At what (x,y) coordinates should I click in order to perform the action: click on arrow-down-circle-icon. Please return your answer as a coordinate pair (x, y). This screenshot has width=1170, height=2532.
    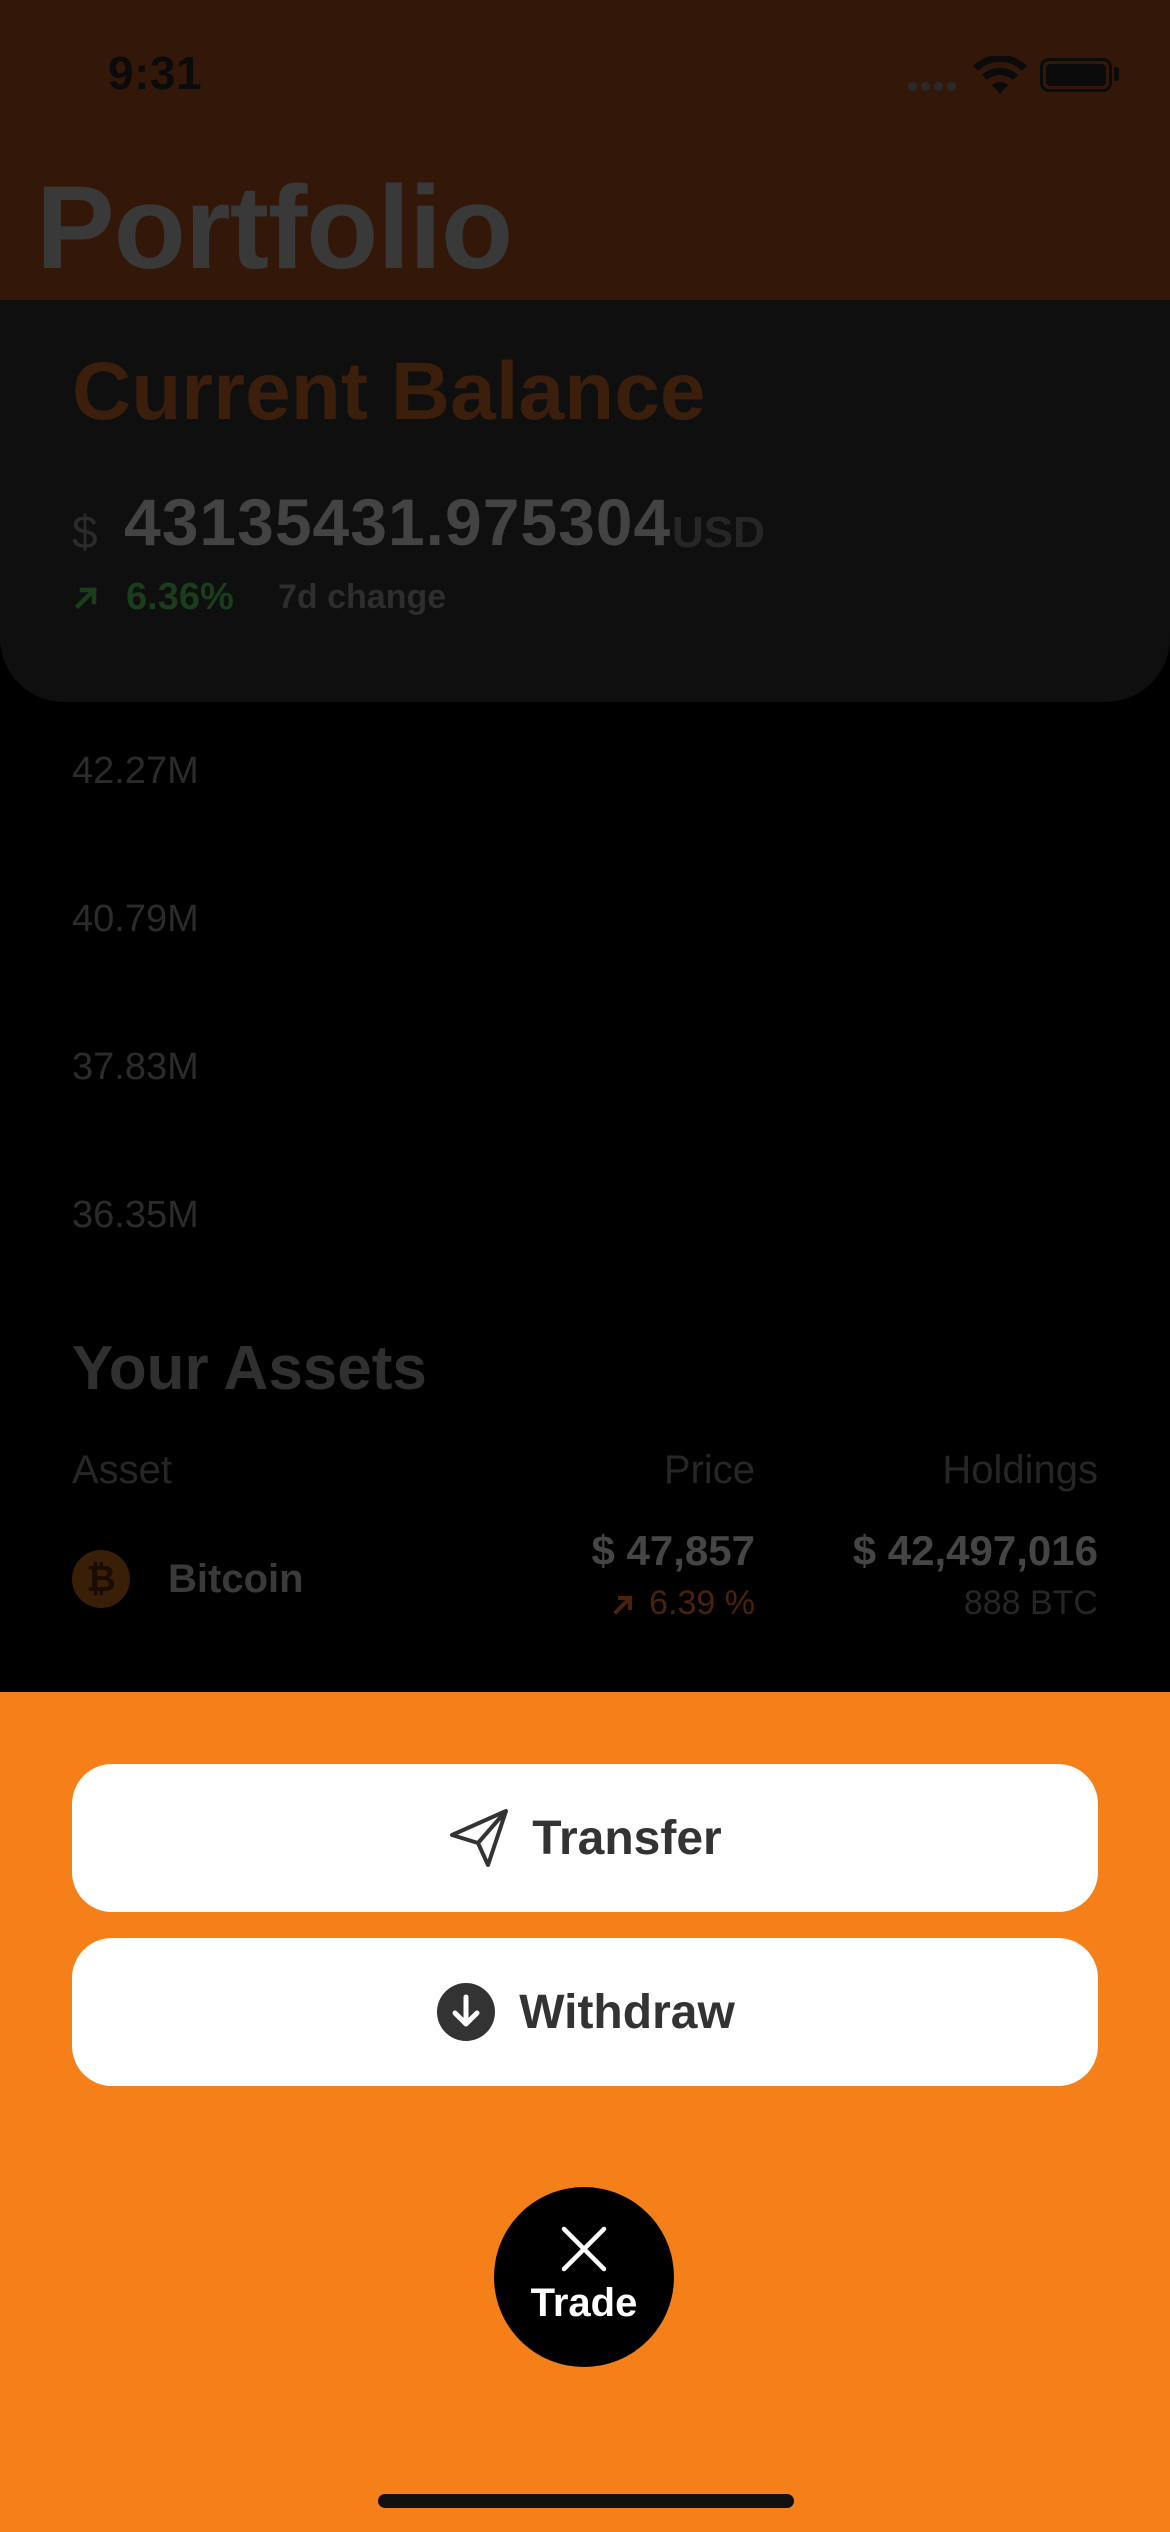
    Looking at the image, I should click on (466, 2012).